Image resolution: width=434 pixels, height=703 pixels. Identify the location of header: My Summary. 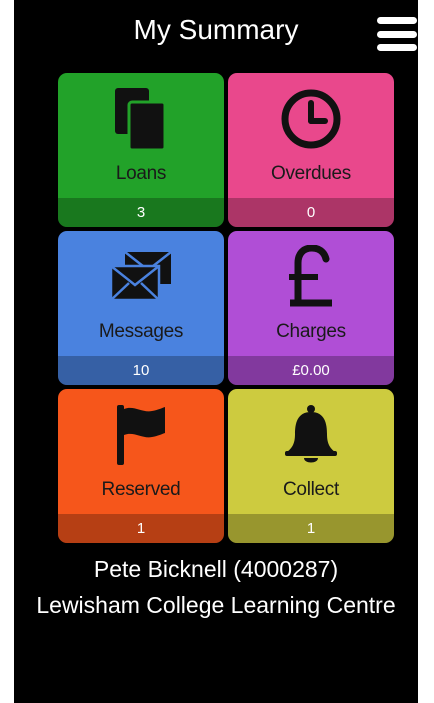
(216, 33).